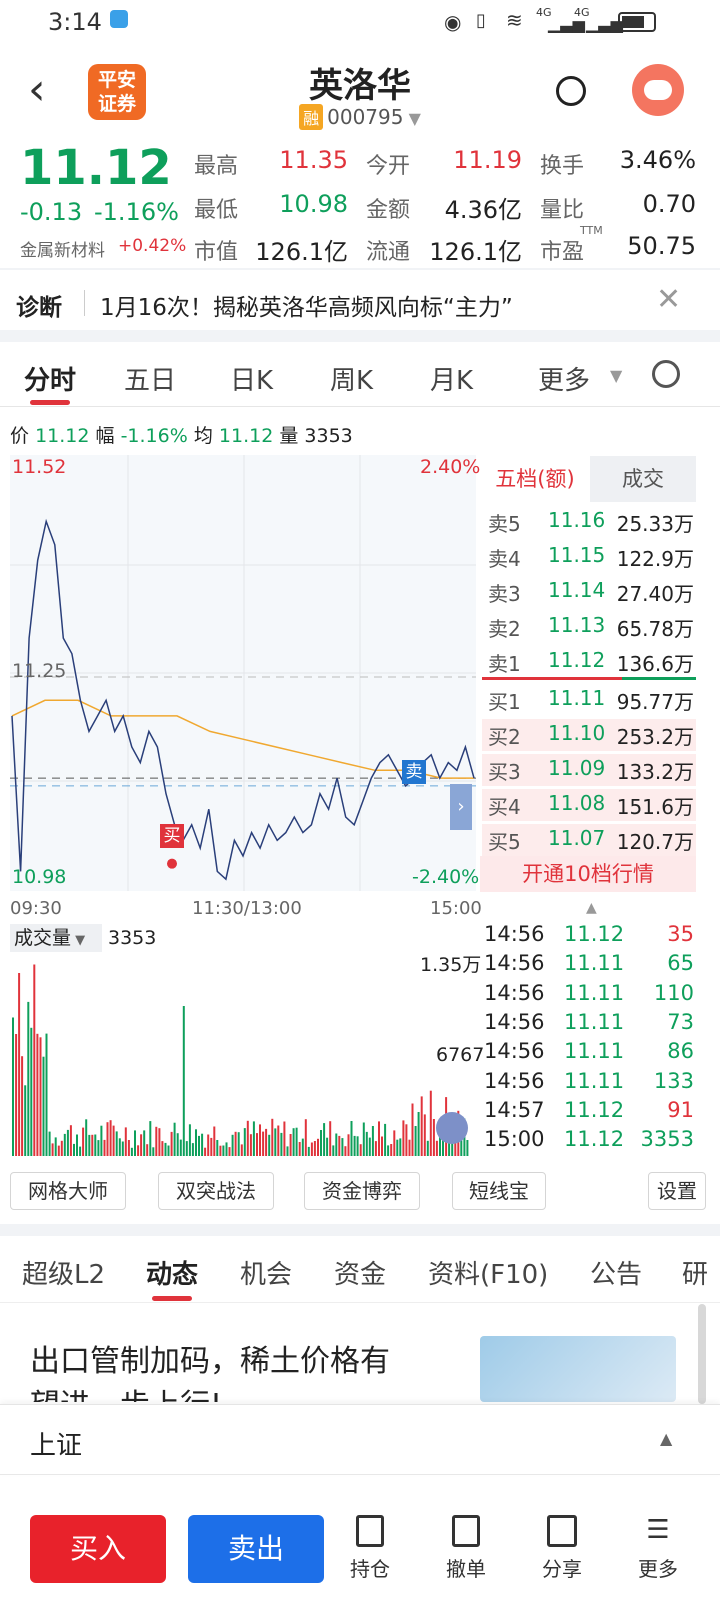 The height and width of the screenshot is (1600, 720). I want to click on tab-4: 月K, so click(451, 378).